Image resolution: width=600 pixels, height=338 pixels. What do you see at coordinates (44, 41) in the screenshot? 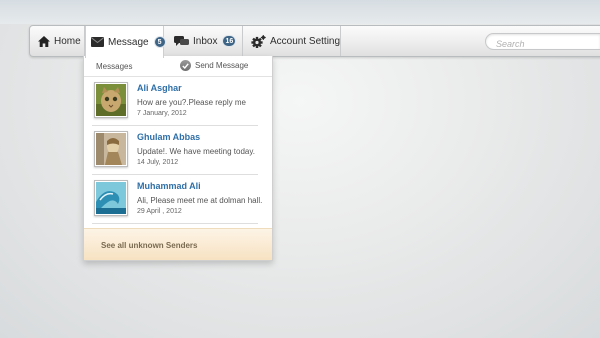
I see `home-icon` at bounding box center [44, 41].